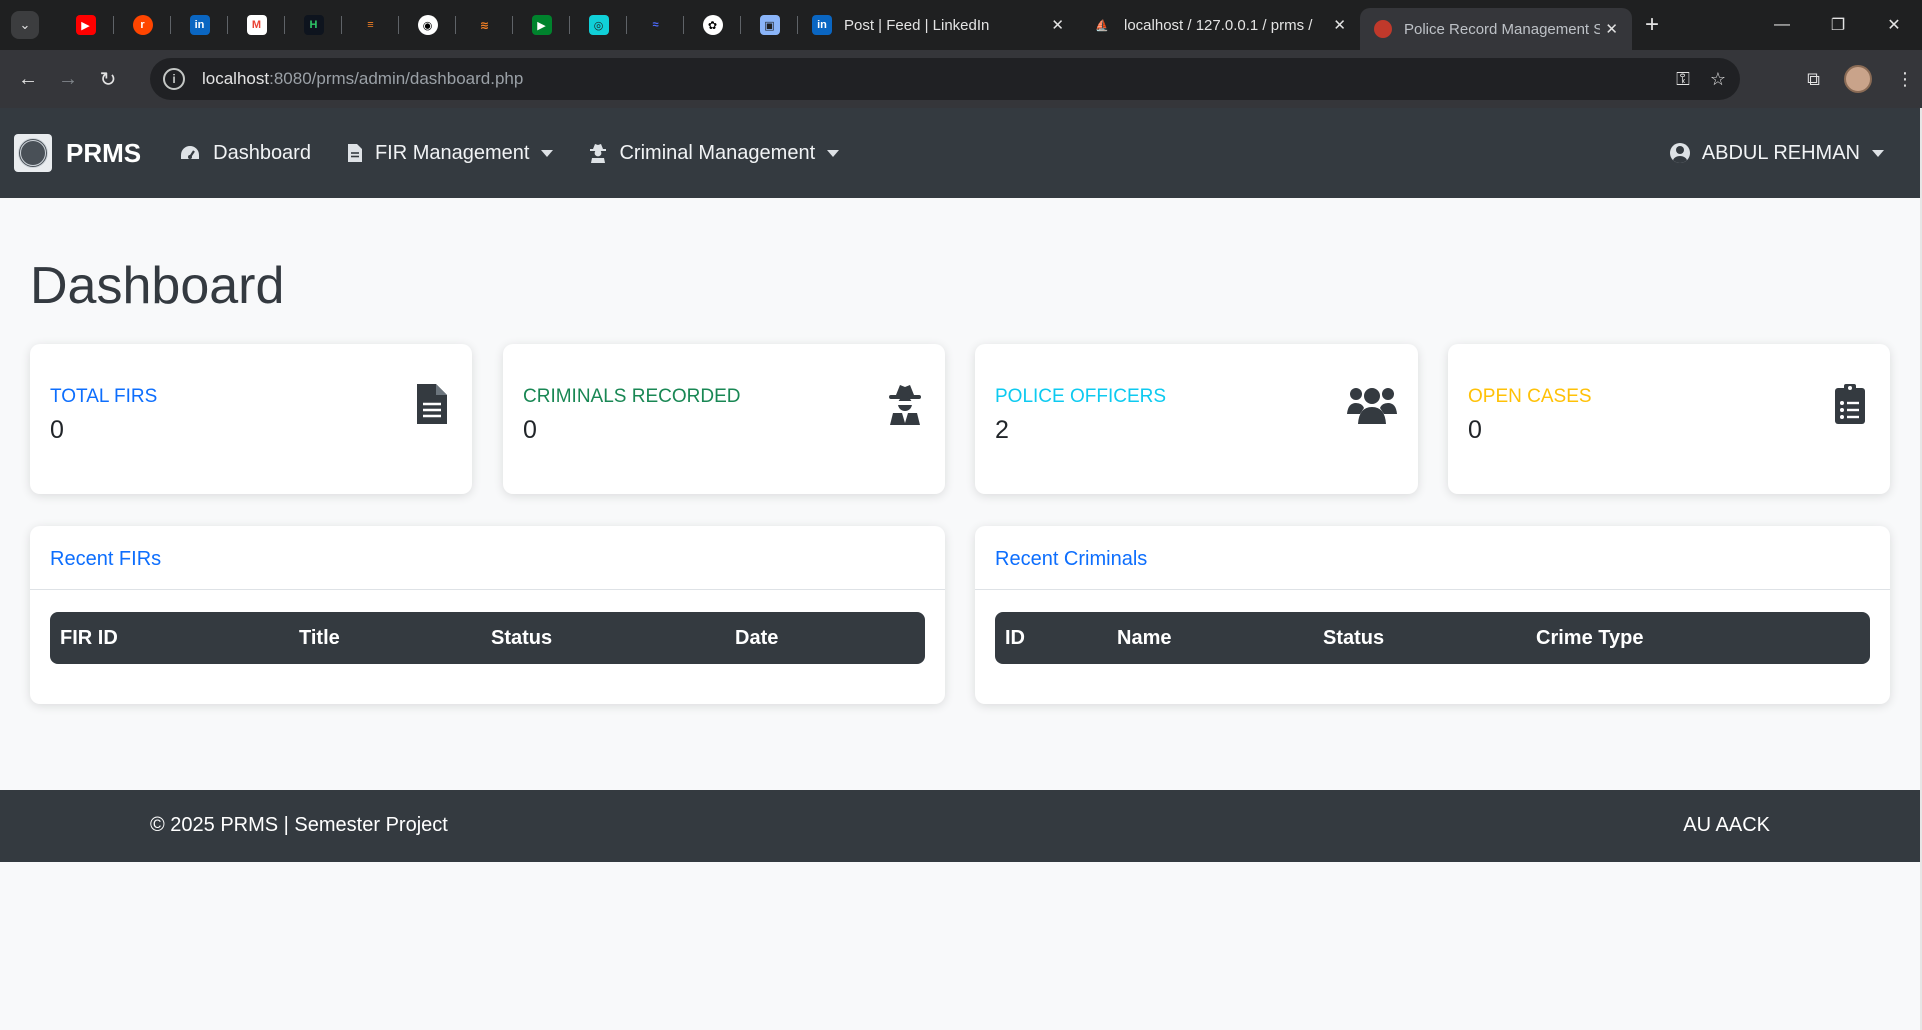  I want to click on nav-criminal-management: Criminal Management, so click(714, 153).